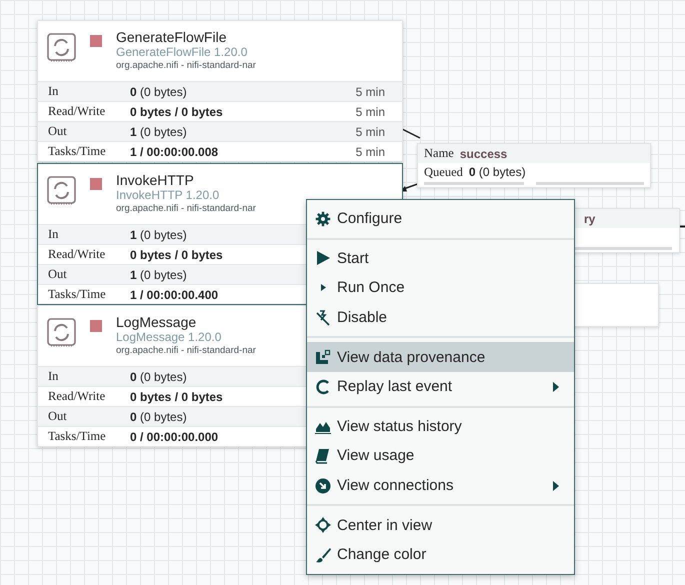 The height and width of the screenshot is (585, 685). What do you see at coordinates (497, 172) in the screenshot?
I see `queued-value: 0 (0 bytes)` at bounding box center [497, 172].